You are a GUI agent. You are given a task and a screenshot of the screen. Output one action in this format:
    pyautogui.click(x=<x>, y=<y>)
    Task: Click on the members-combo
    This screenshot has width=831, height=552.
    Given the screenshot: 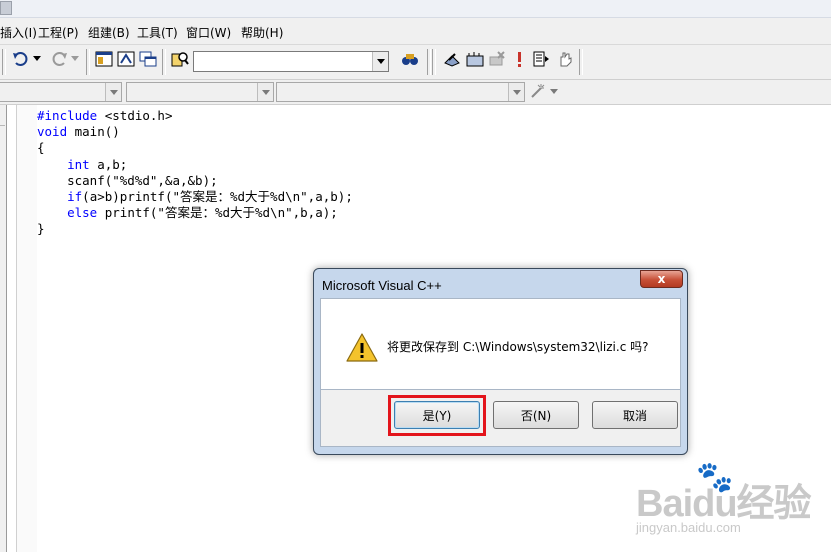 What is the action you would take?
    pyautogui.click(x=400, y=92)
    